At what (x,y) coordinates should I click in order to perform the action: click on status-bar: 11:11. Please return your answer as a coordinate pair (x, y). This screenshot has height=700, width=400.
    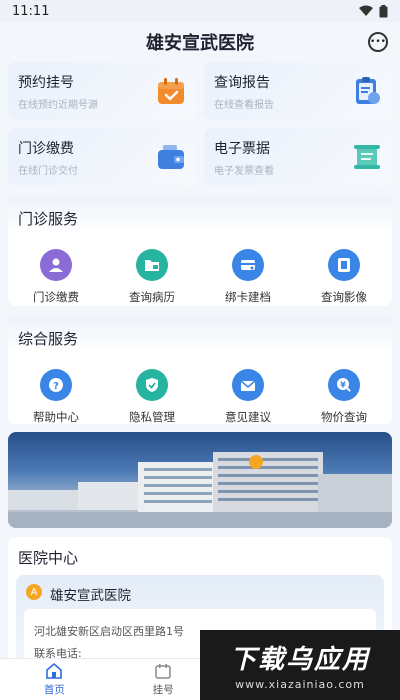
    Looking at the image, I should click on (200, 11).